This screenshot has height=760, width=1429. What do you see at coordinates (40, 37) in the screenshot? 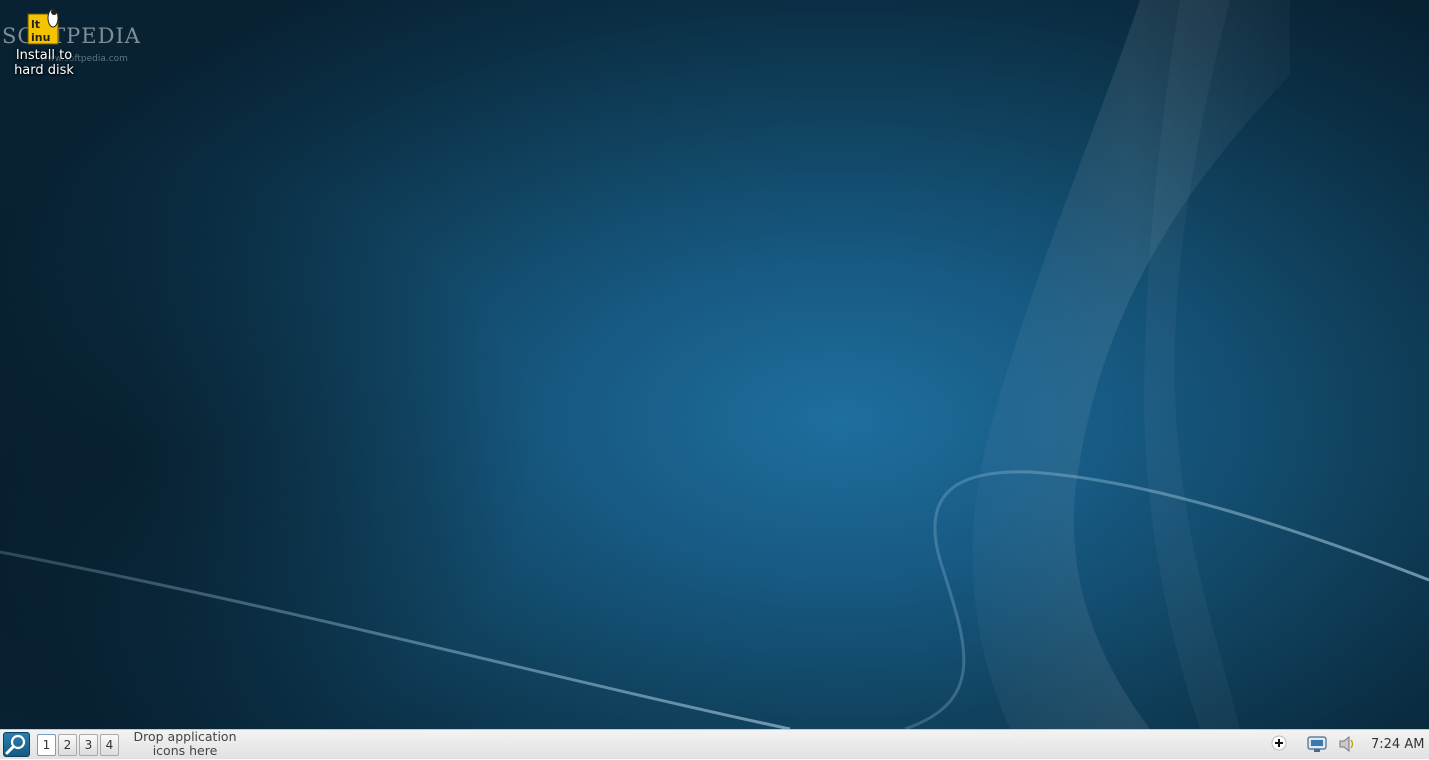
I see `svg-text: inu` at bounding box center [40, 37].